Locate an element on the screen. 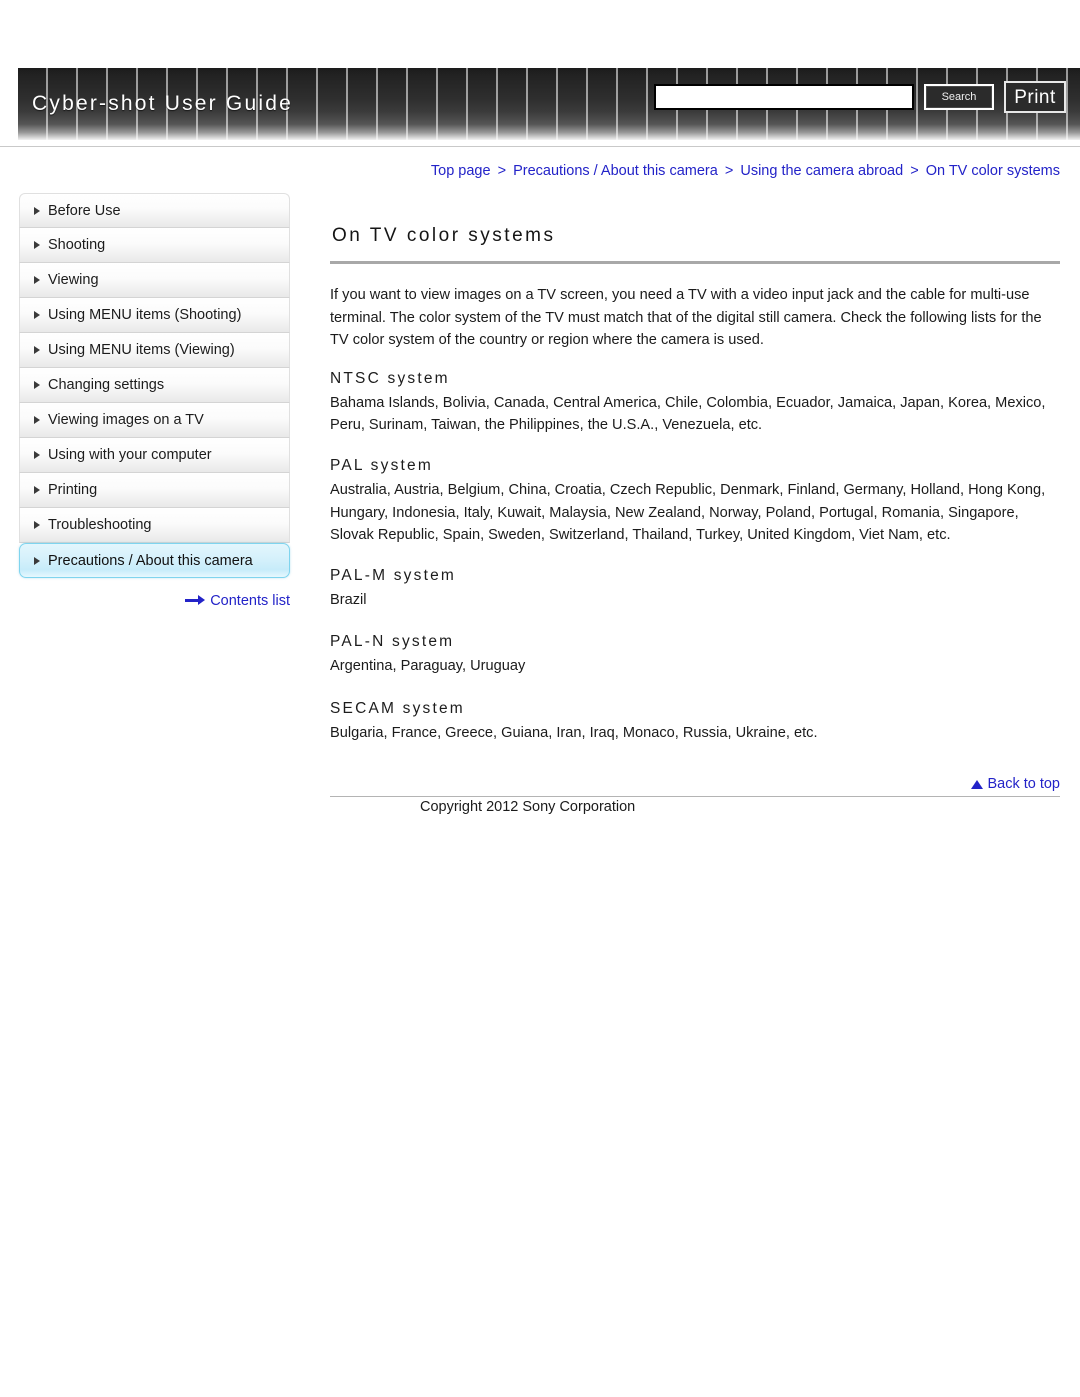 This screenshot has width=1080, height=1397. sidebar-item-precautions-about-this-camera: Precautions / About this camera is located at coordinates (154, 560).